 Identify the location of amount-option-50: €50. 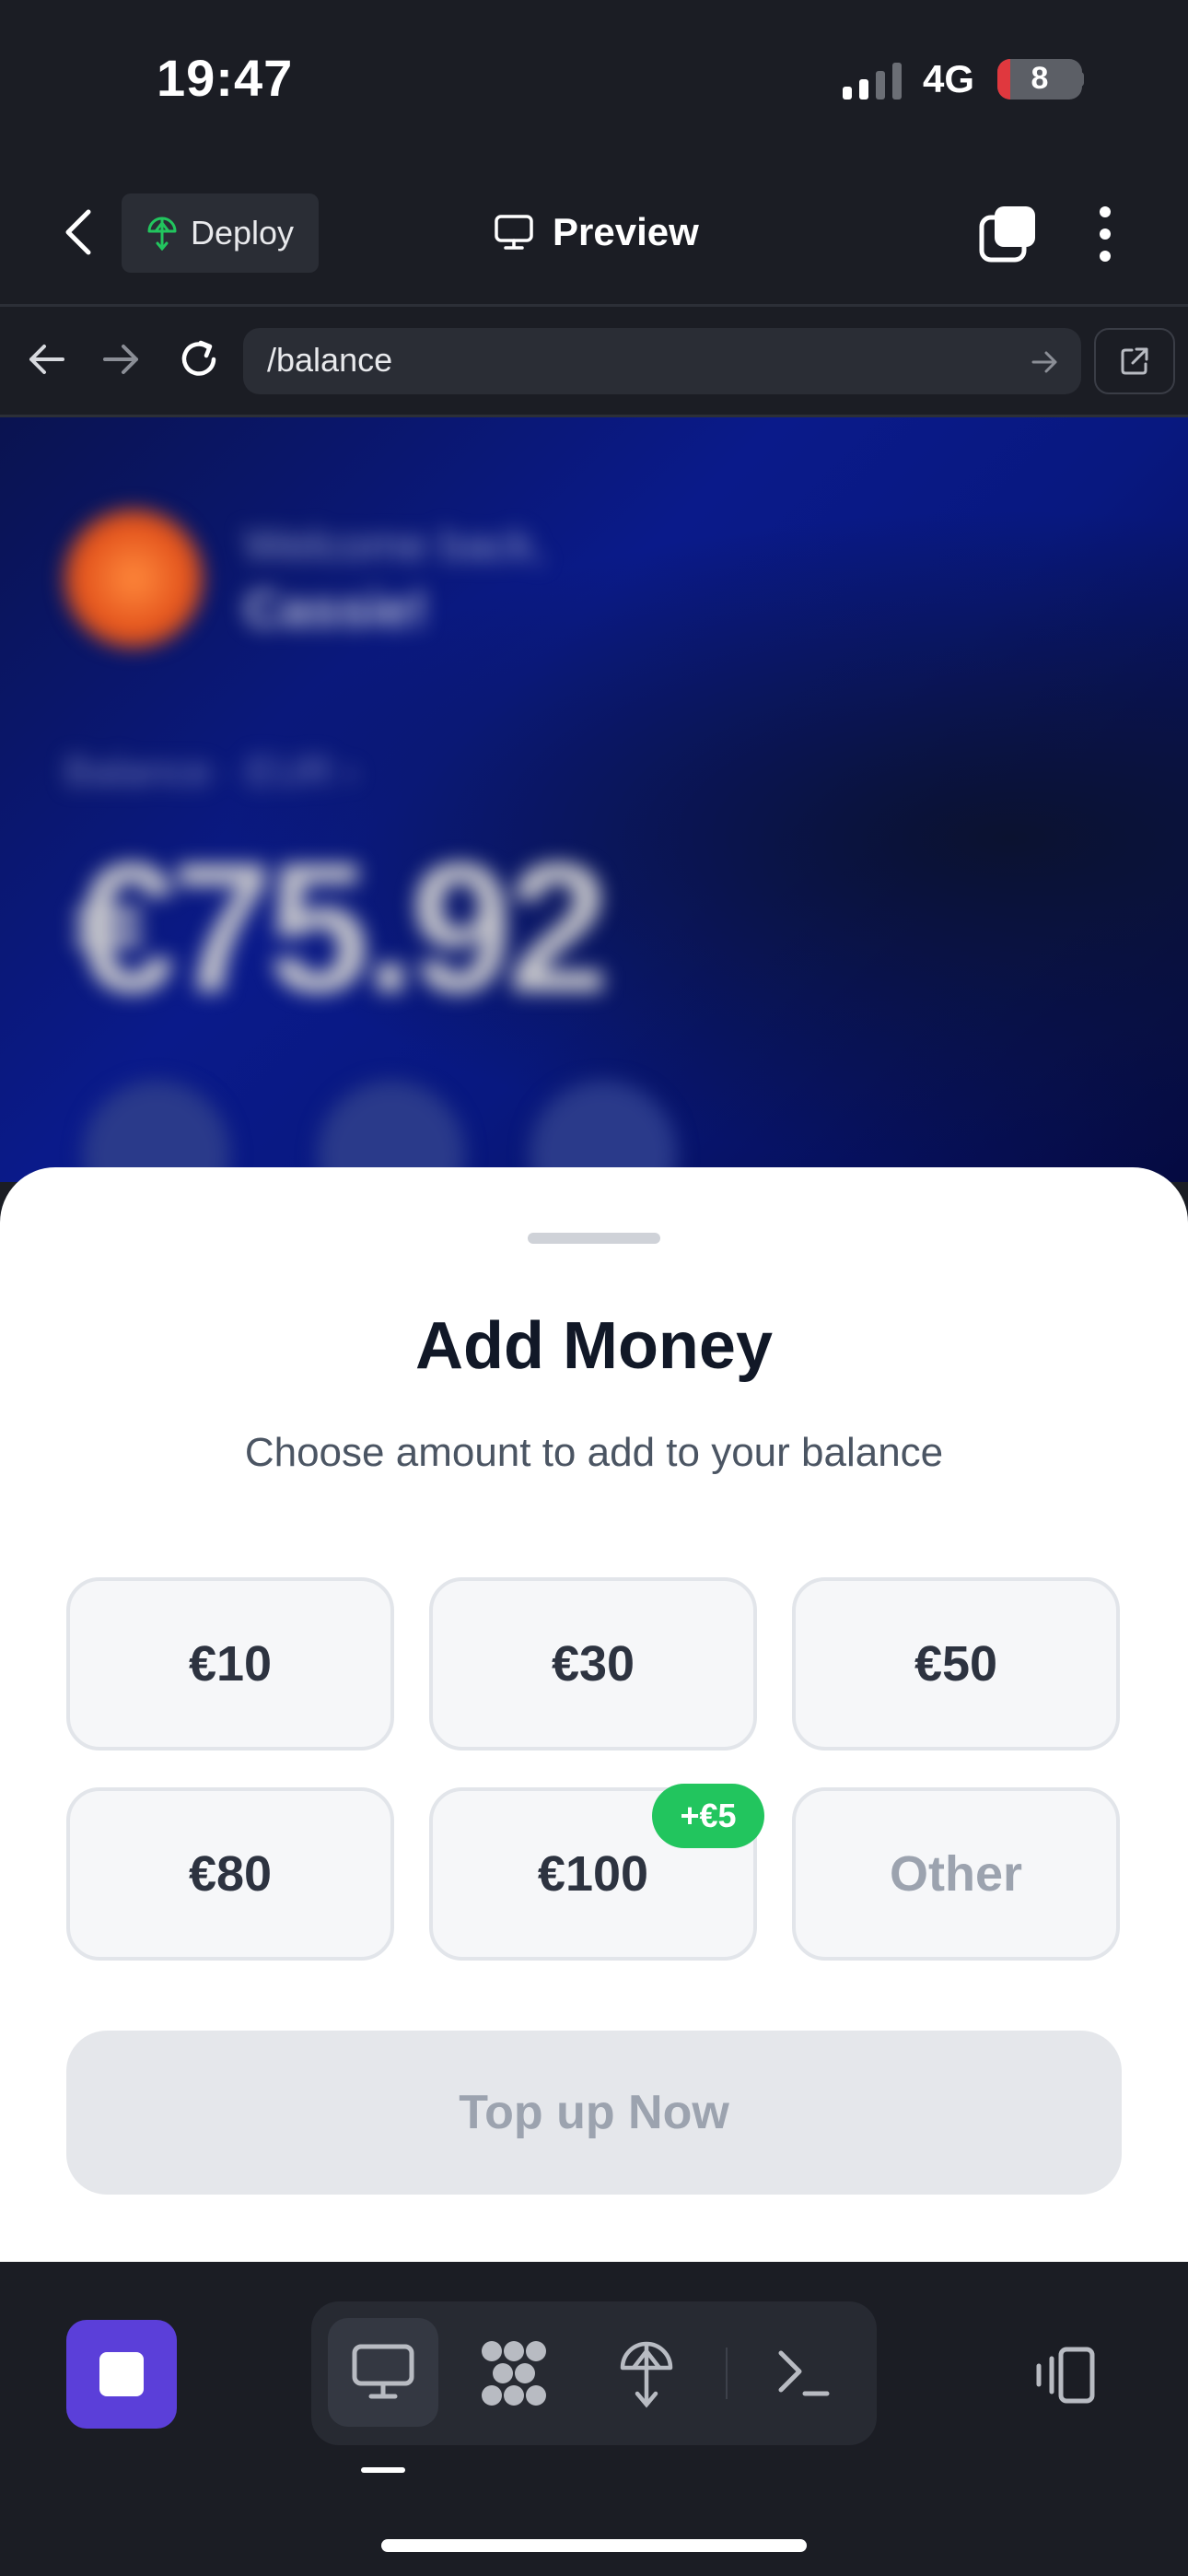
(956, 1664).